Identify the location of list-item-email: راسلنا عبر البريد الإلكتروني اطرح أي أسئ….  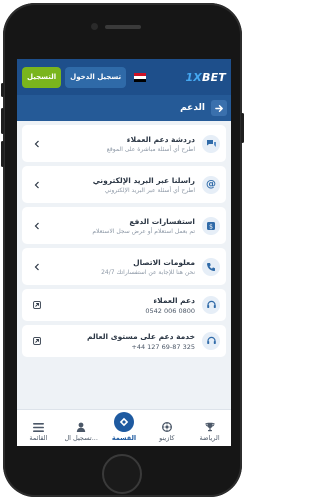
(124, 184).